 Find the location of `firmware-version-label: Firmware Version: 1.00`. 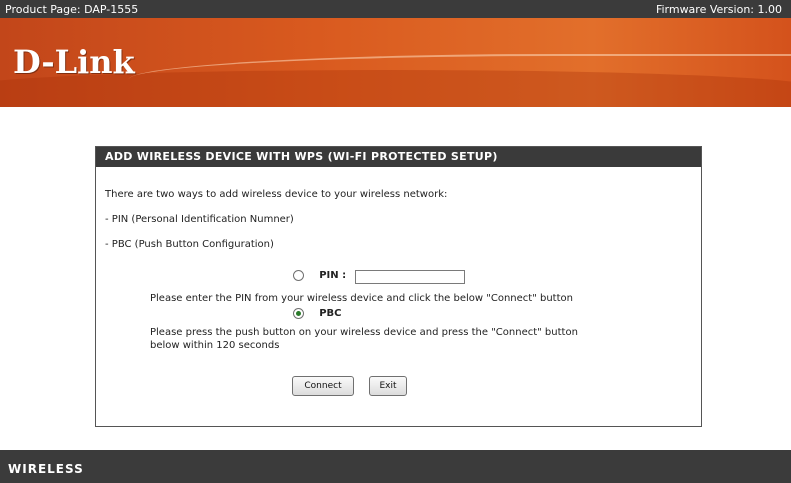

firmware-version-label: Firmware Version: 1.00 is located at coordinates (718, 9).